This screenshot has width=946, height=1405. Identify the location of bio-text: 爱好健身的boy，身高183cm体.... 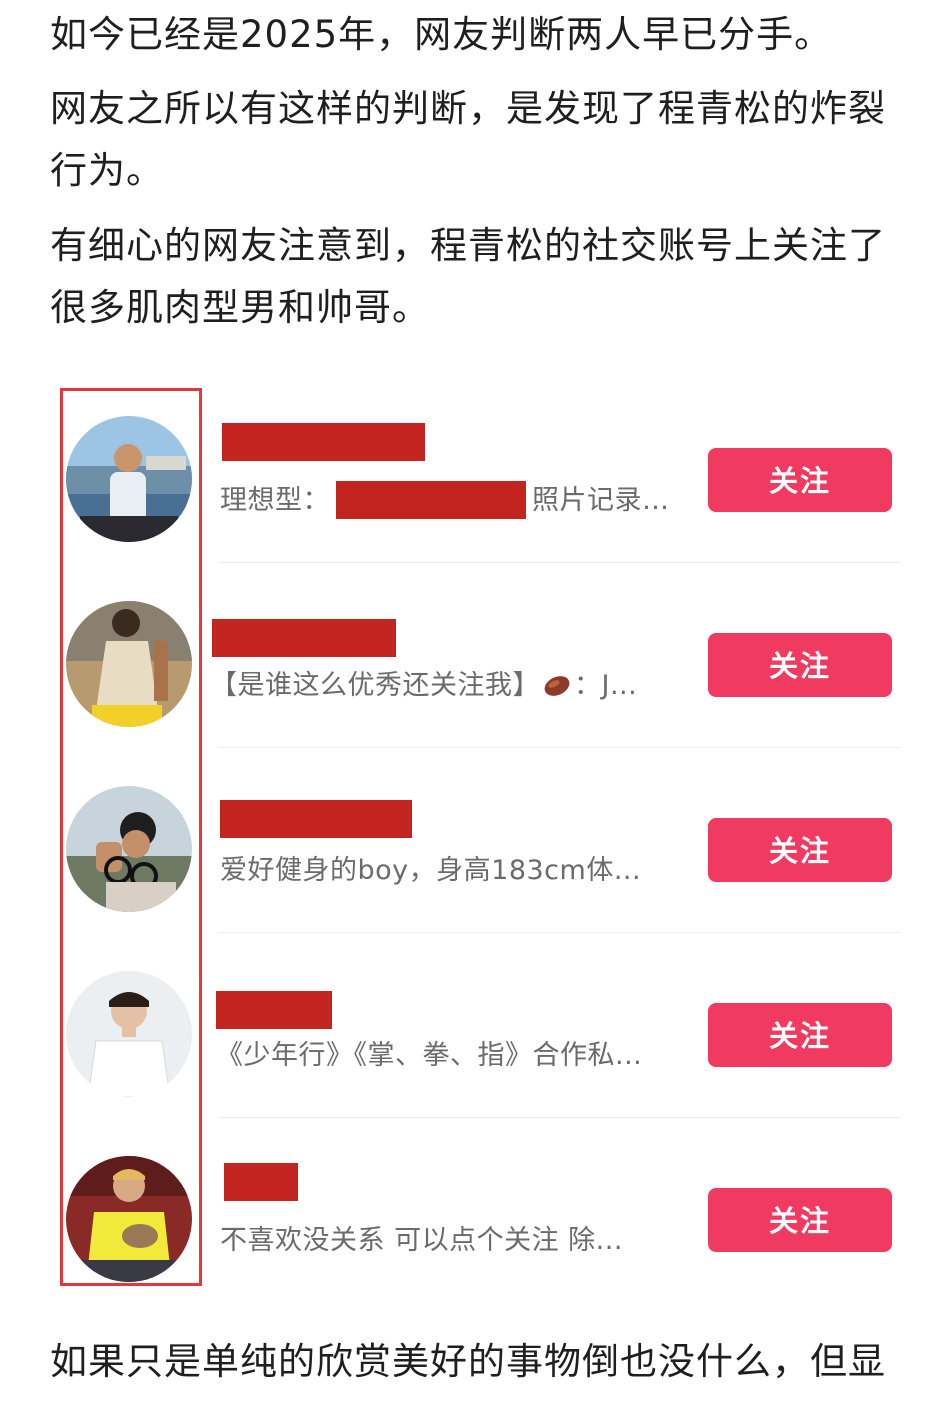
(431, 870).